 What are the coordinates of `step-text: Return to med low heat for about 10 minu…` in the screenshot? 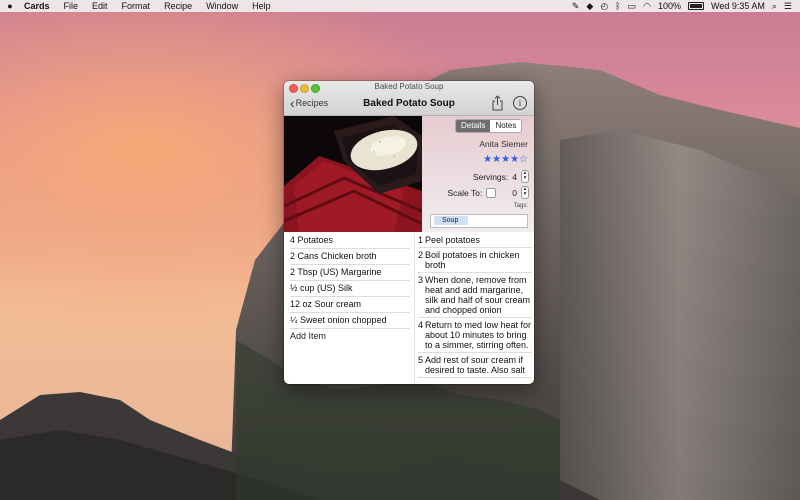 It's located at (478, 335).